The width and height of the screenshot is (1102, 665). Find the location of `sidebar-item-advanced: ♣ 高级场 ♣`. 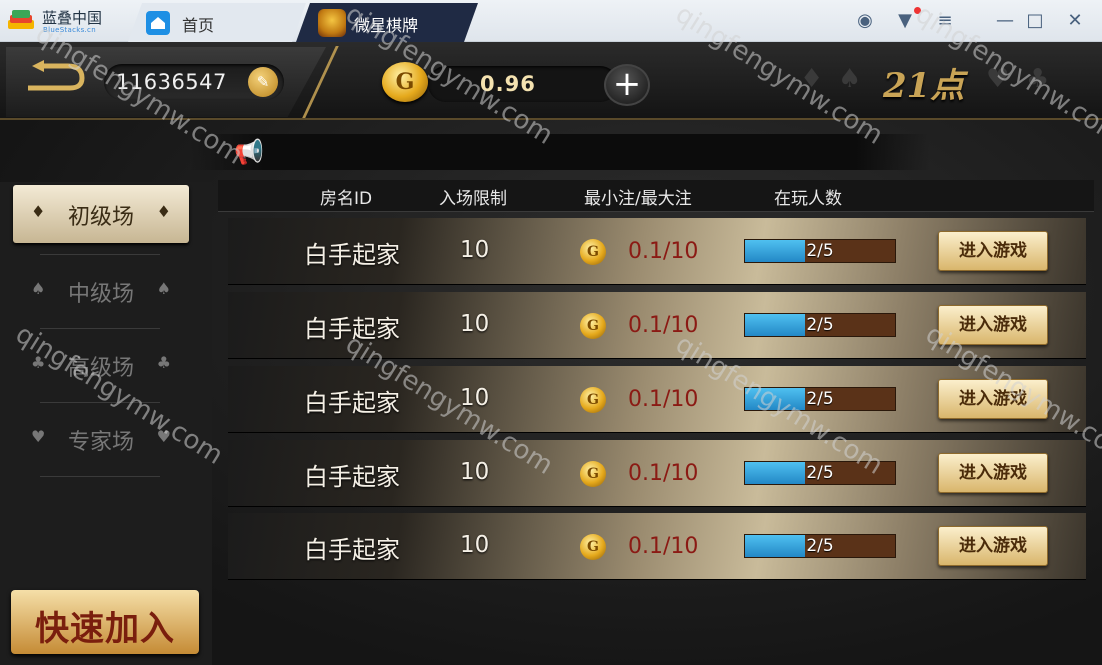

sidebar-item-advanced: ♣ 高级场 ♣ is located at coordinates (101, 365).